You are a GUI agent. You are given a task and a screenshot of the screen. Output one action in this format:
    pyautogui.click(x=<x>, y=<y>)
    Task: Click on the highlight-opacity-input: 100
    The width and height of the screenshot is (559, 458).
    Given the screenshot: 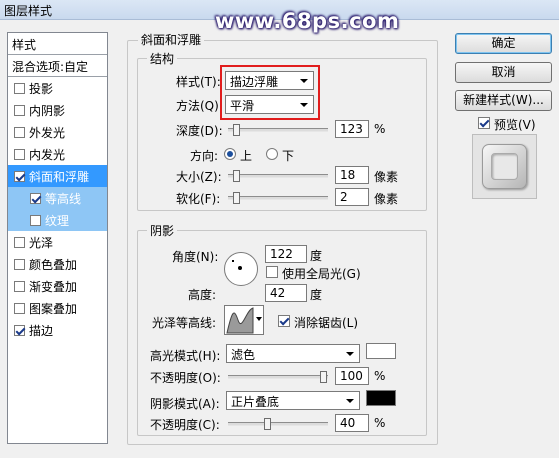 What is the action you would take?
    pyautogui.click(x=352, y=376)
    